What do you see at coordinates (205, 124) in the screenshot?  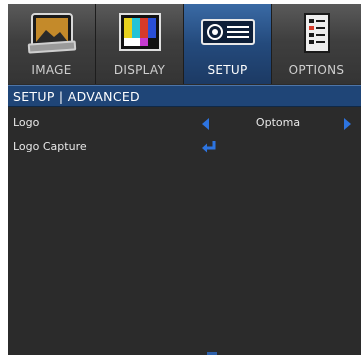 I see `arrow-left-icon` at bounding box center [205, 124].